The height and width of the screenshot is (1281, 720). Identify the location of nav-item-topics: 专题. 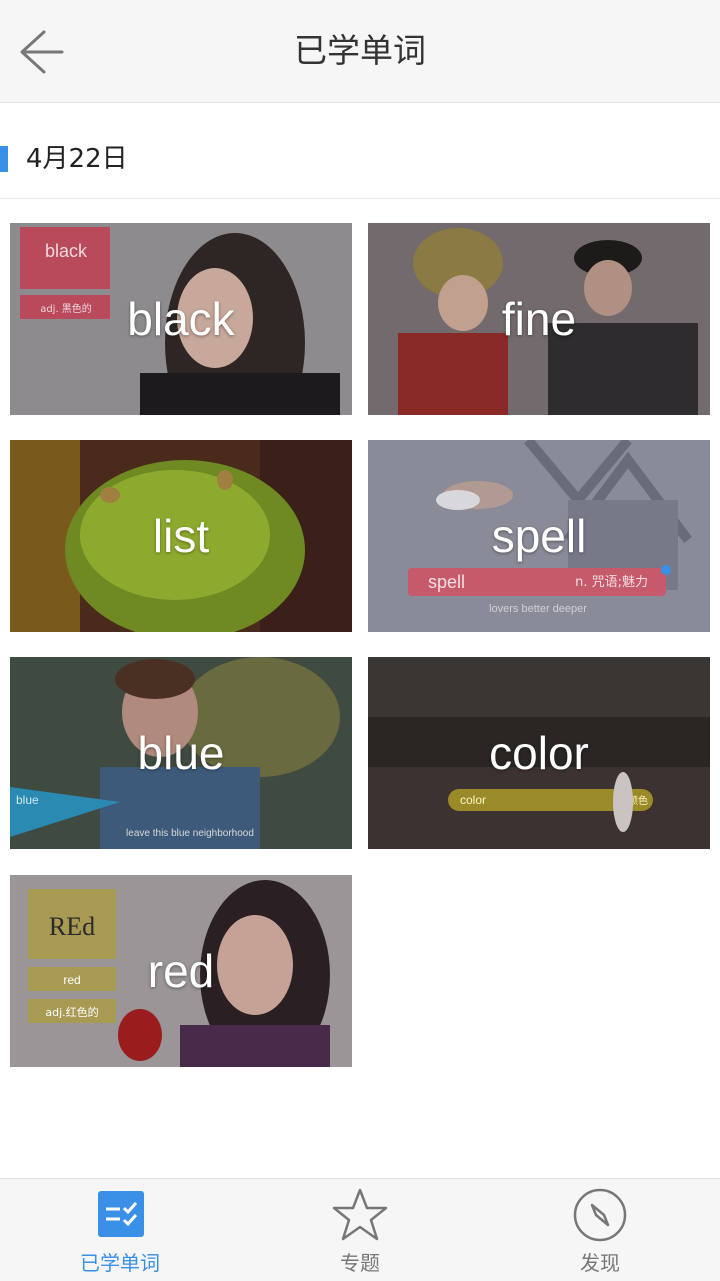
(360, 1230).